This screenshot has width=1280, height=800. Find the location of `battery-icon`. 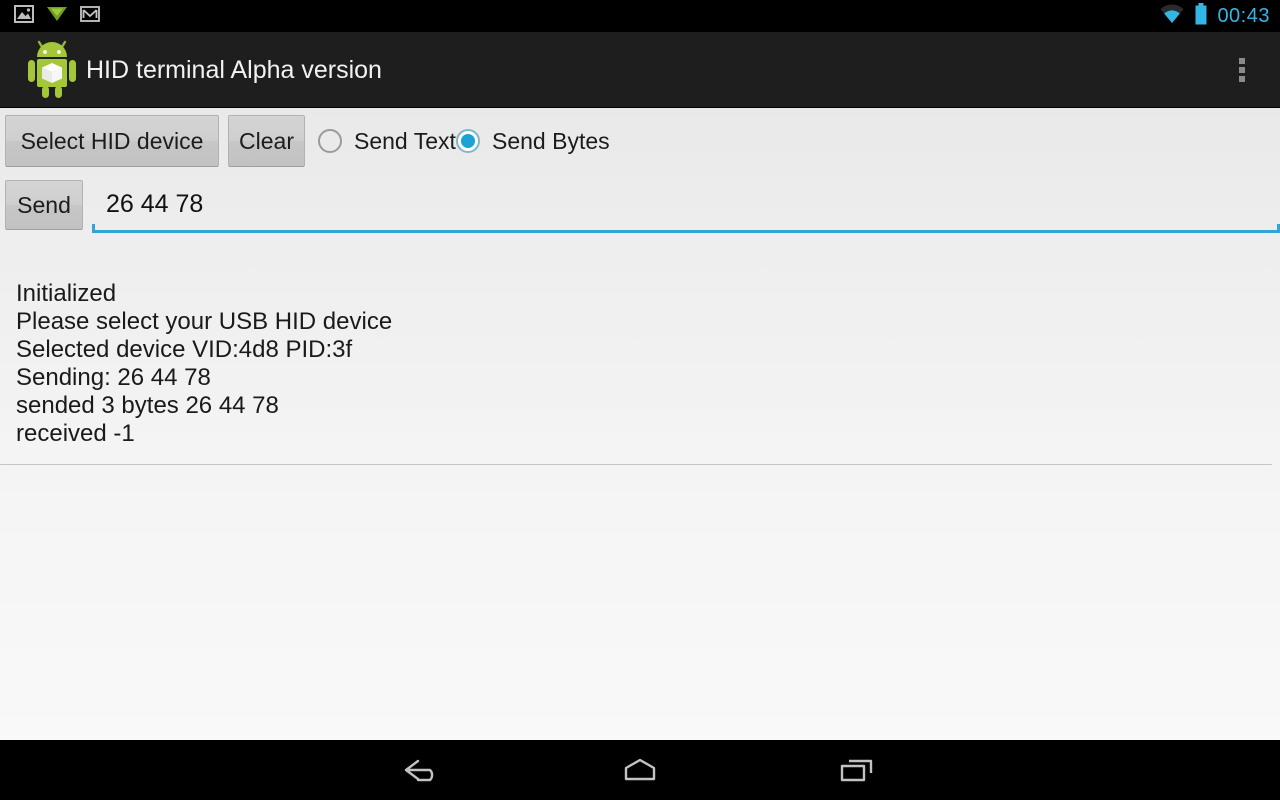

battery-icon is located at coordinates (1201, 16).